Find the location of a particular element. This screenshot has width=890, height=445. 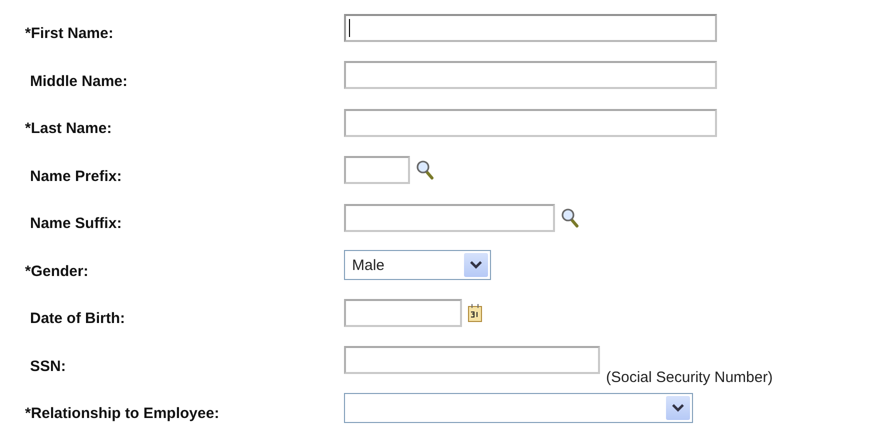

field-label: Name Suffix: is located at coordinates (76, 223).